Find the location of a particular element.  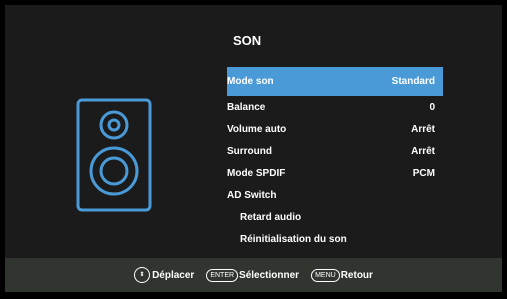

menu-item-sound-reset: Réinitialisation du son is located at coordinates (335, 240).